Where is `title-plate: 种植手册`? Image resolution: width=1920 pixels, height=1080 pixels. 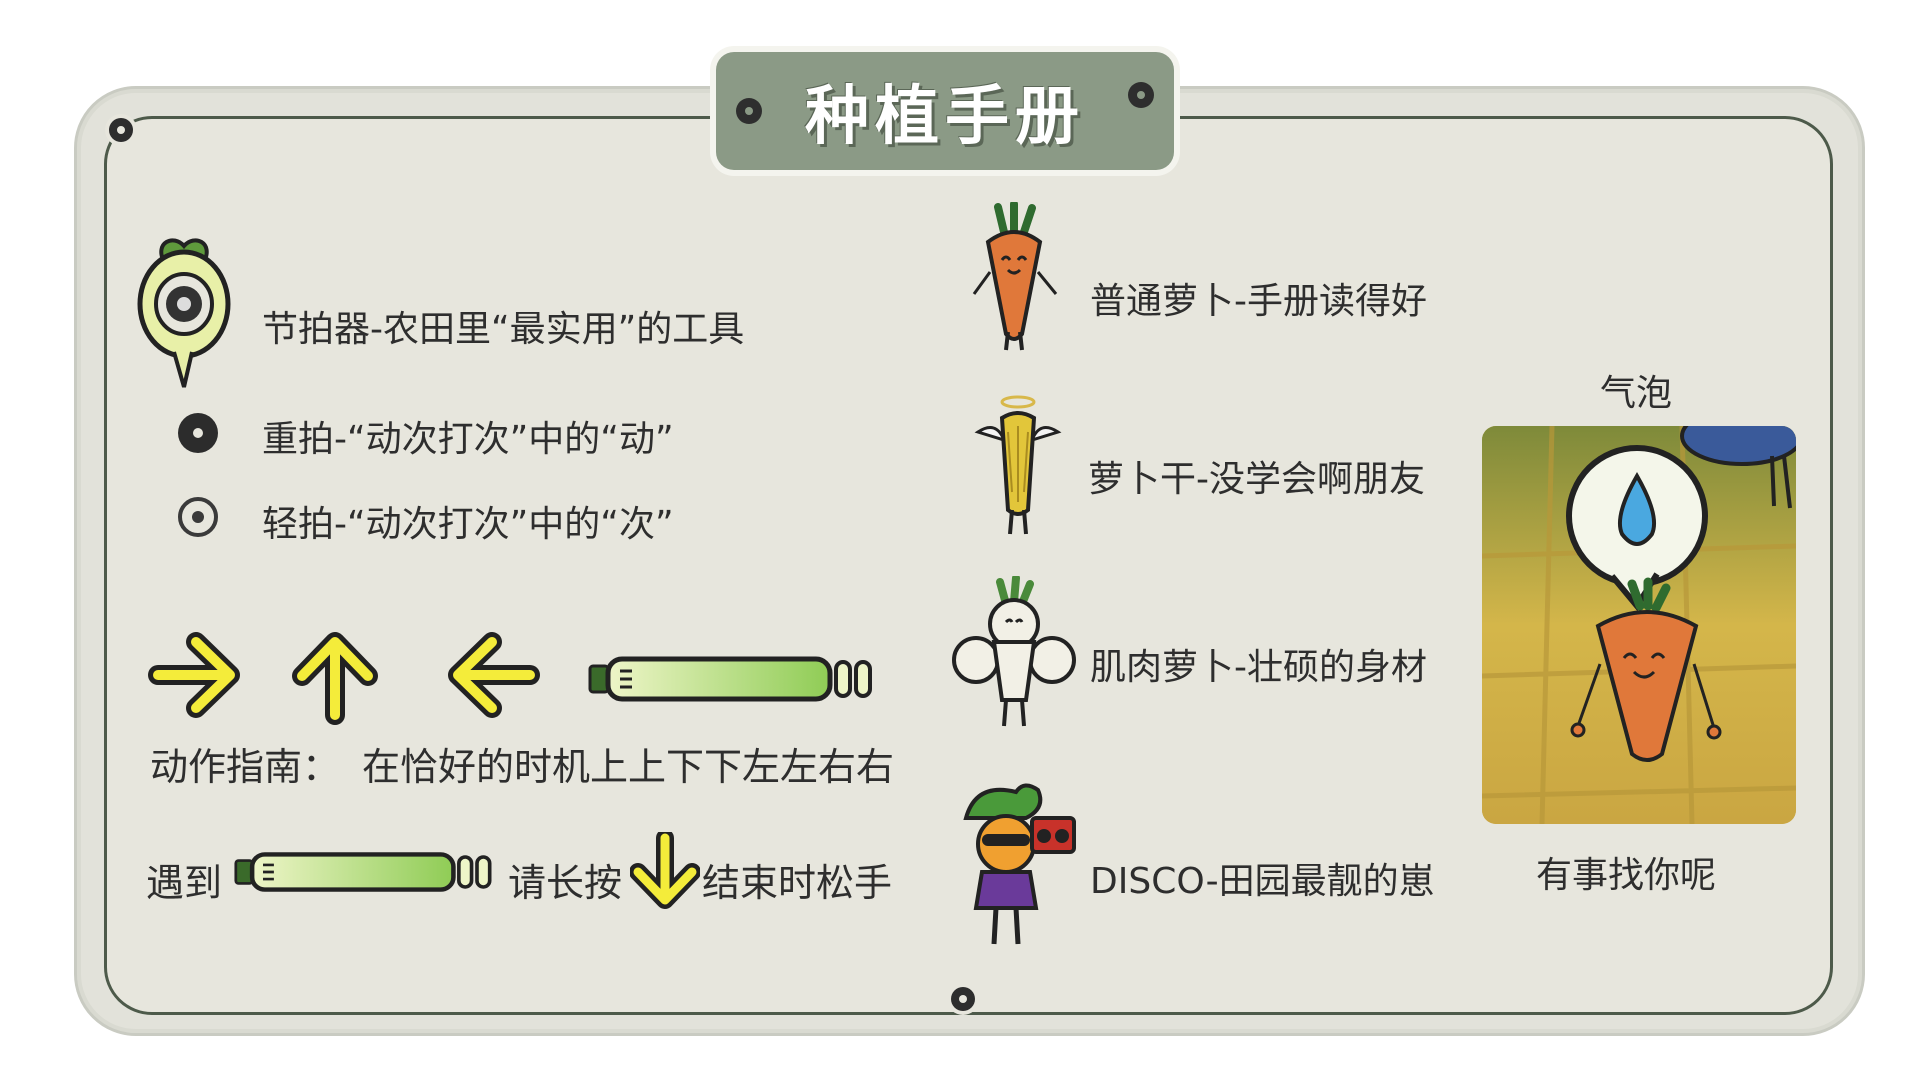
title-plate: 种植手册 is located at coordinates (945, 111).